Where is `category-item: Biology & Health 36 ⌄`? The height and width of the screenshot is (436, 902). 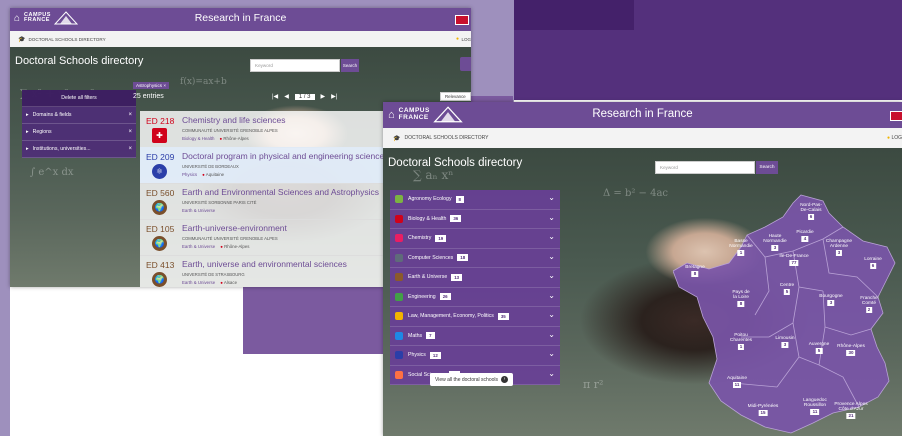
category-item: Biology & Health 36 ⌄ is located at coordinates (475, 219).